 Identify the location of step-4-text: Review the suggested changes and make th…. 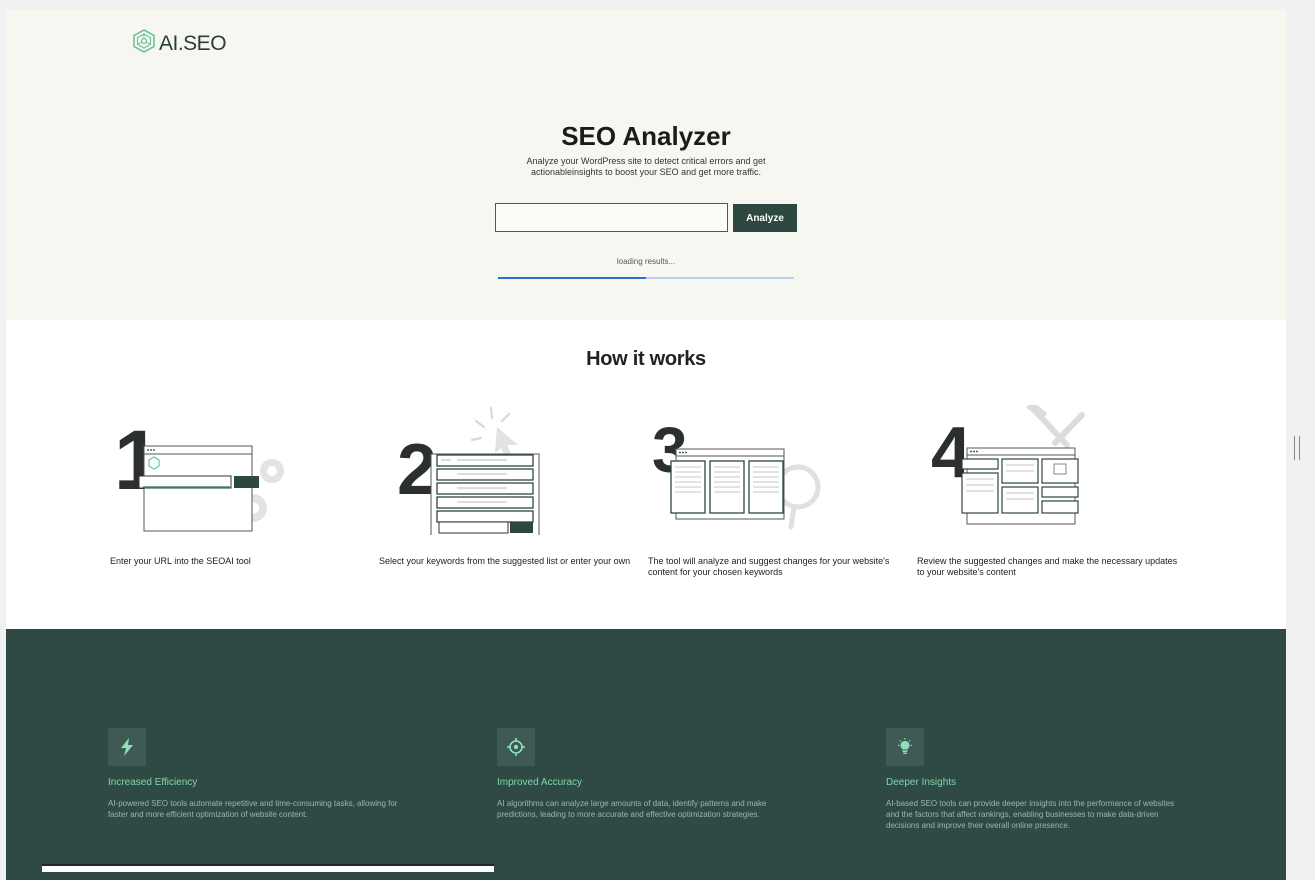
(1047, 566).